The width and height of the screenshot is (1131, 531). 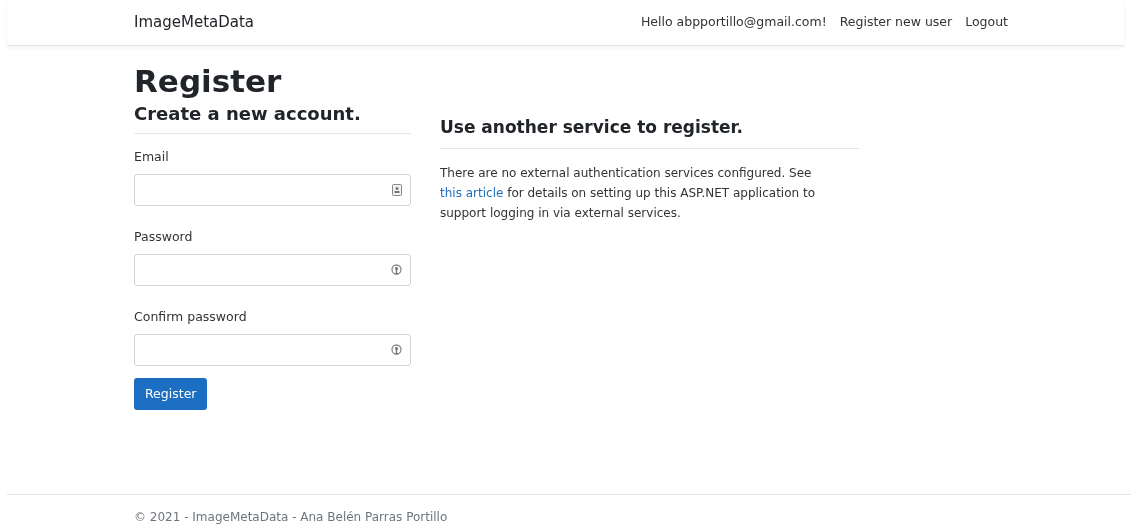 What do you see at coordinates (291, 517) in the screenshot?
I see `footer-text: © 2021 - ImageMetaData - Ana Belén Parras Portillo` at bounding box center [291, 517].